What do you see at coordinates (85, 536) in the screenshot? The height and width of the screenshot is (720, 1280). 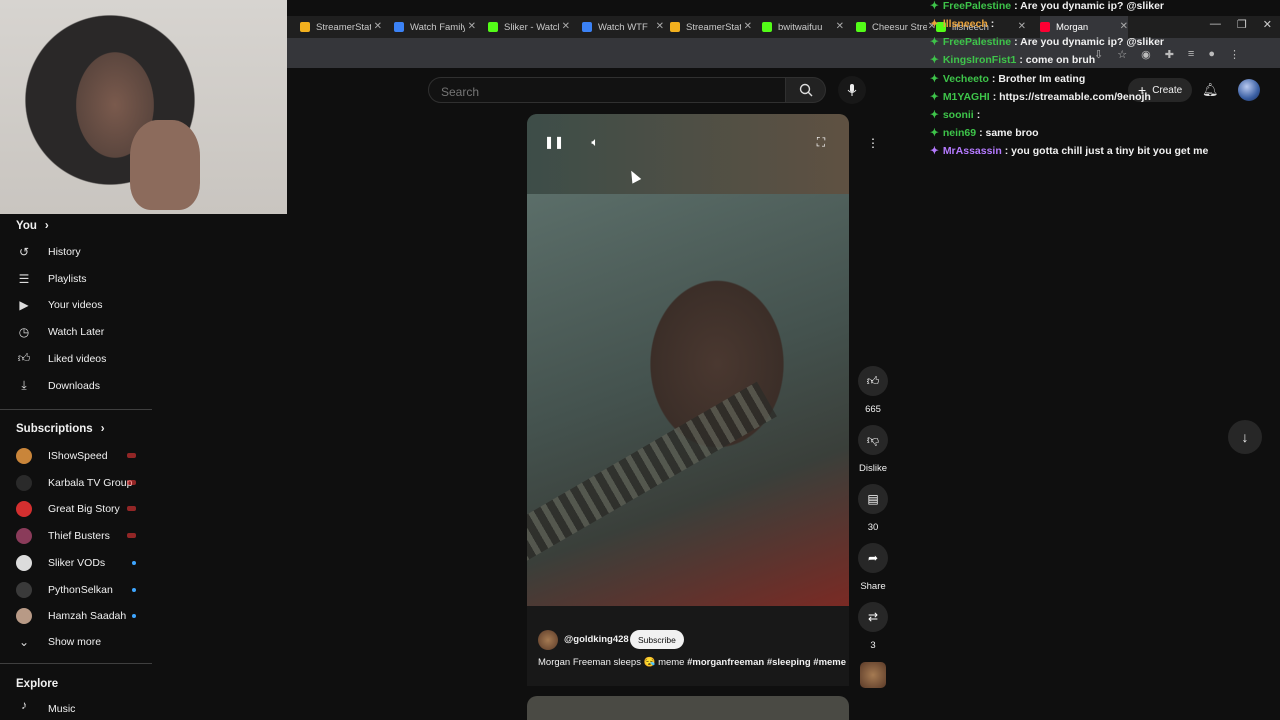 I see `subscription-item: Thief Busters` at bounding box center [85, 536].